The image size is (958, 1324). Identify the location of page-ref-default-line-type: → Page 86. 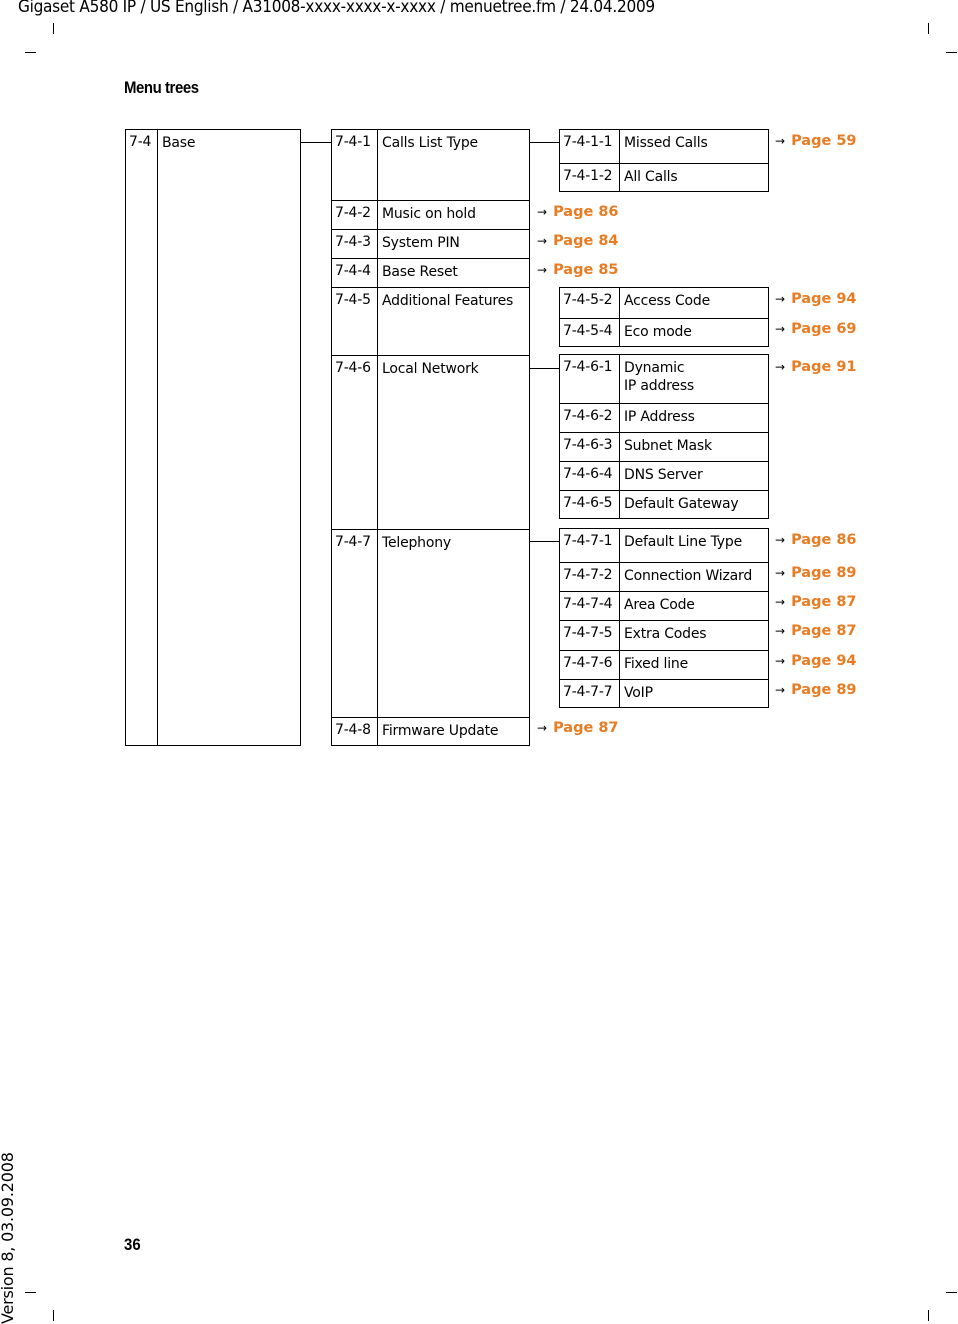
(816, 540).